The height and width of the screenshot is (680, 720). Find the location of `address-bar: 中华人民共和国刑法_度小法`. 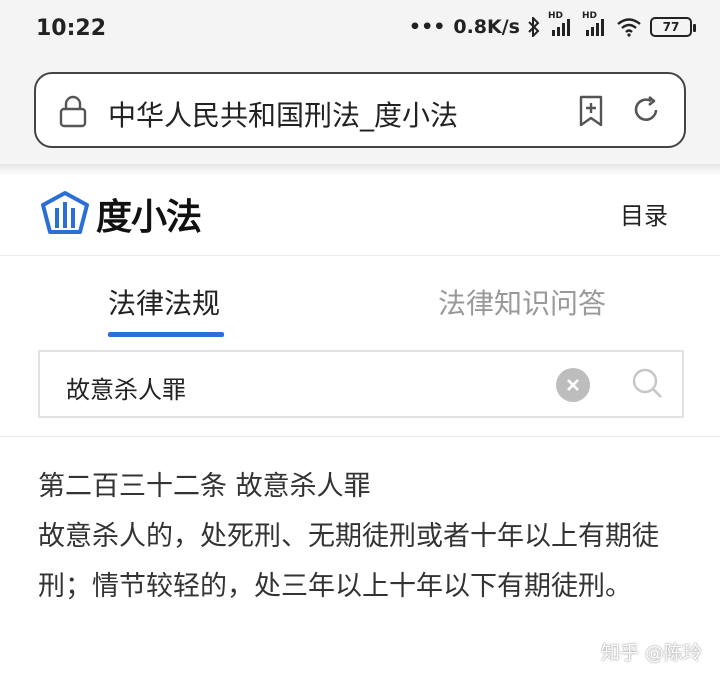

address-bar: 中华人民共和国刑法_度小法 is located at coordinates (360, 110).